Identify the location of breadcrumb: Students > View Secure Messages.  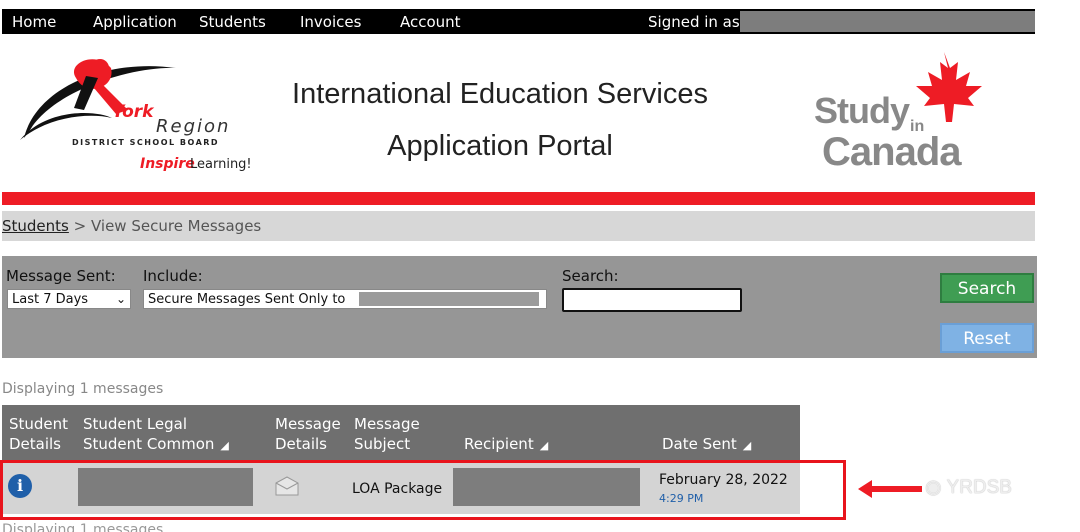
(518, 226).